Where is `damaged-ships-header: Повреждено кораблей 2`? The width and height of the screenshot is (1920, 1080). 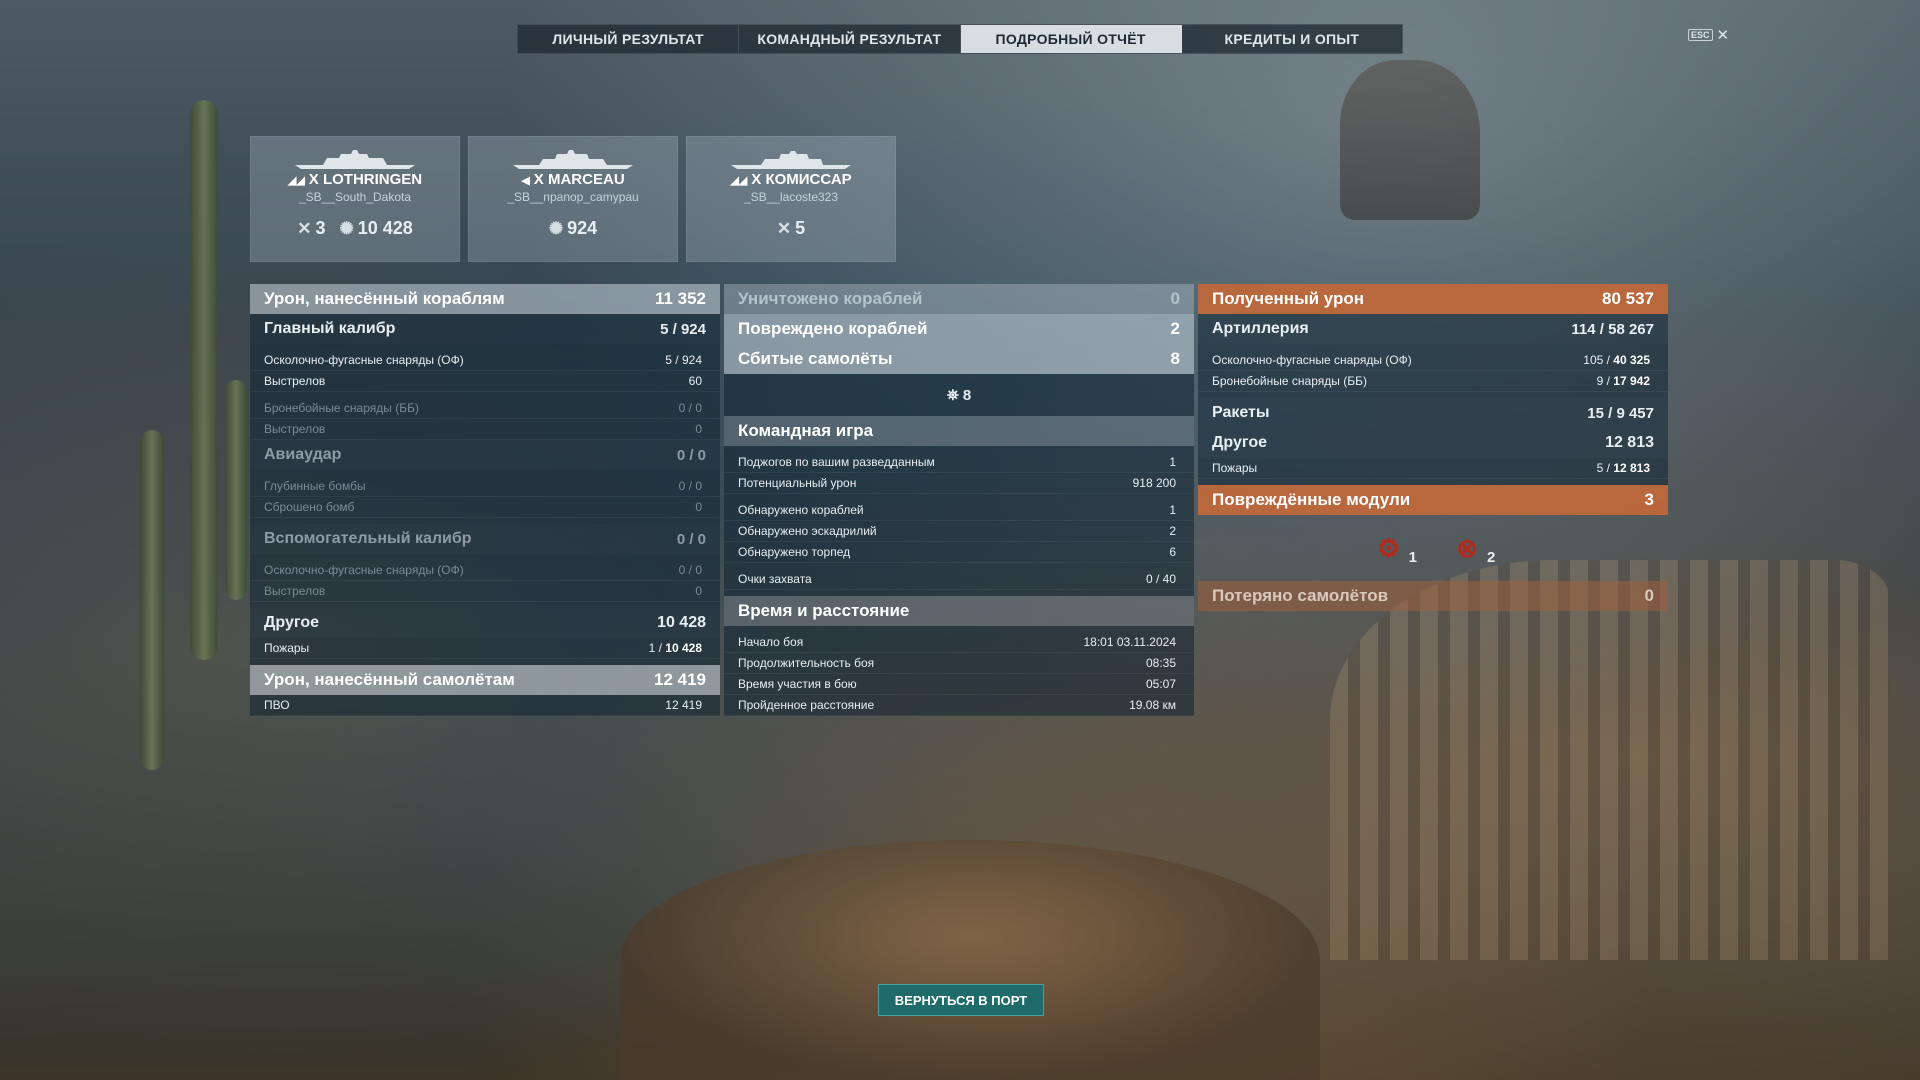 damaged-ships-header: Повреждено кораблей 2 is located at coordinates (959, 329).